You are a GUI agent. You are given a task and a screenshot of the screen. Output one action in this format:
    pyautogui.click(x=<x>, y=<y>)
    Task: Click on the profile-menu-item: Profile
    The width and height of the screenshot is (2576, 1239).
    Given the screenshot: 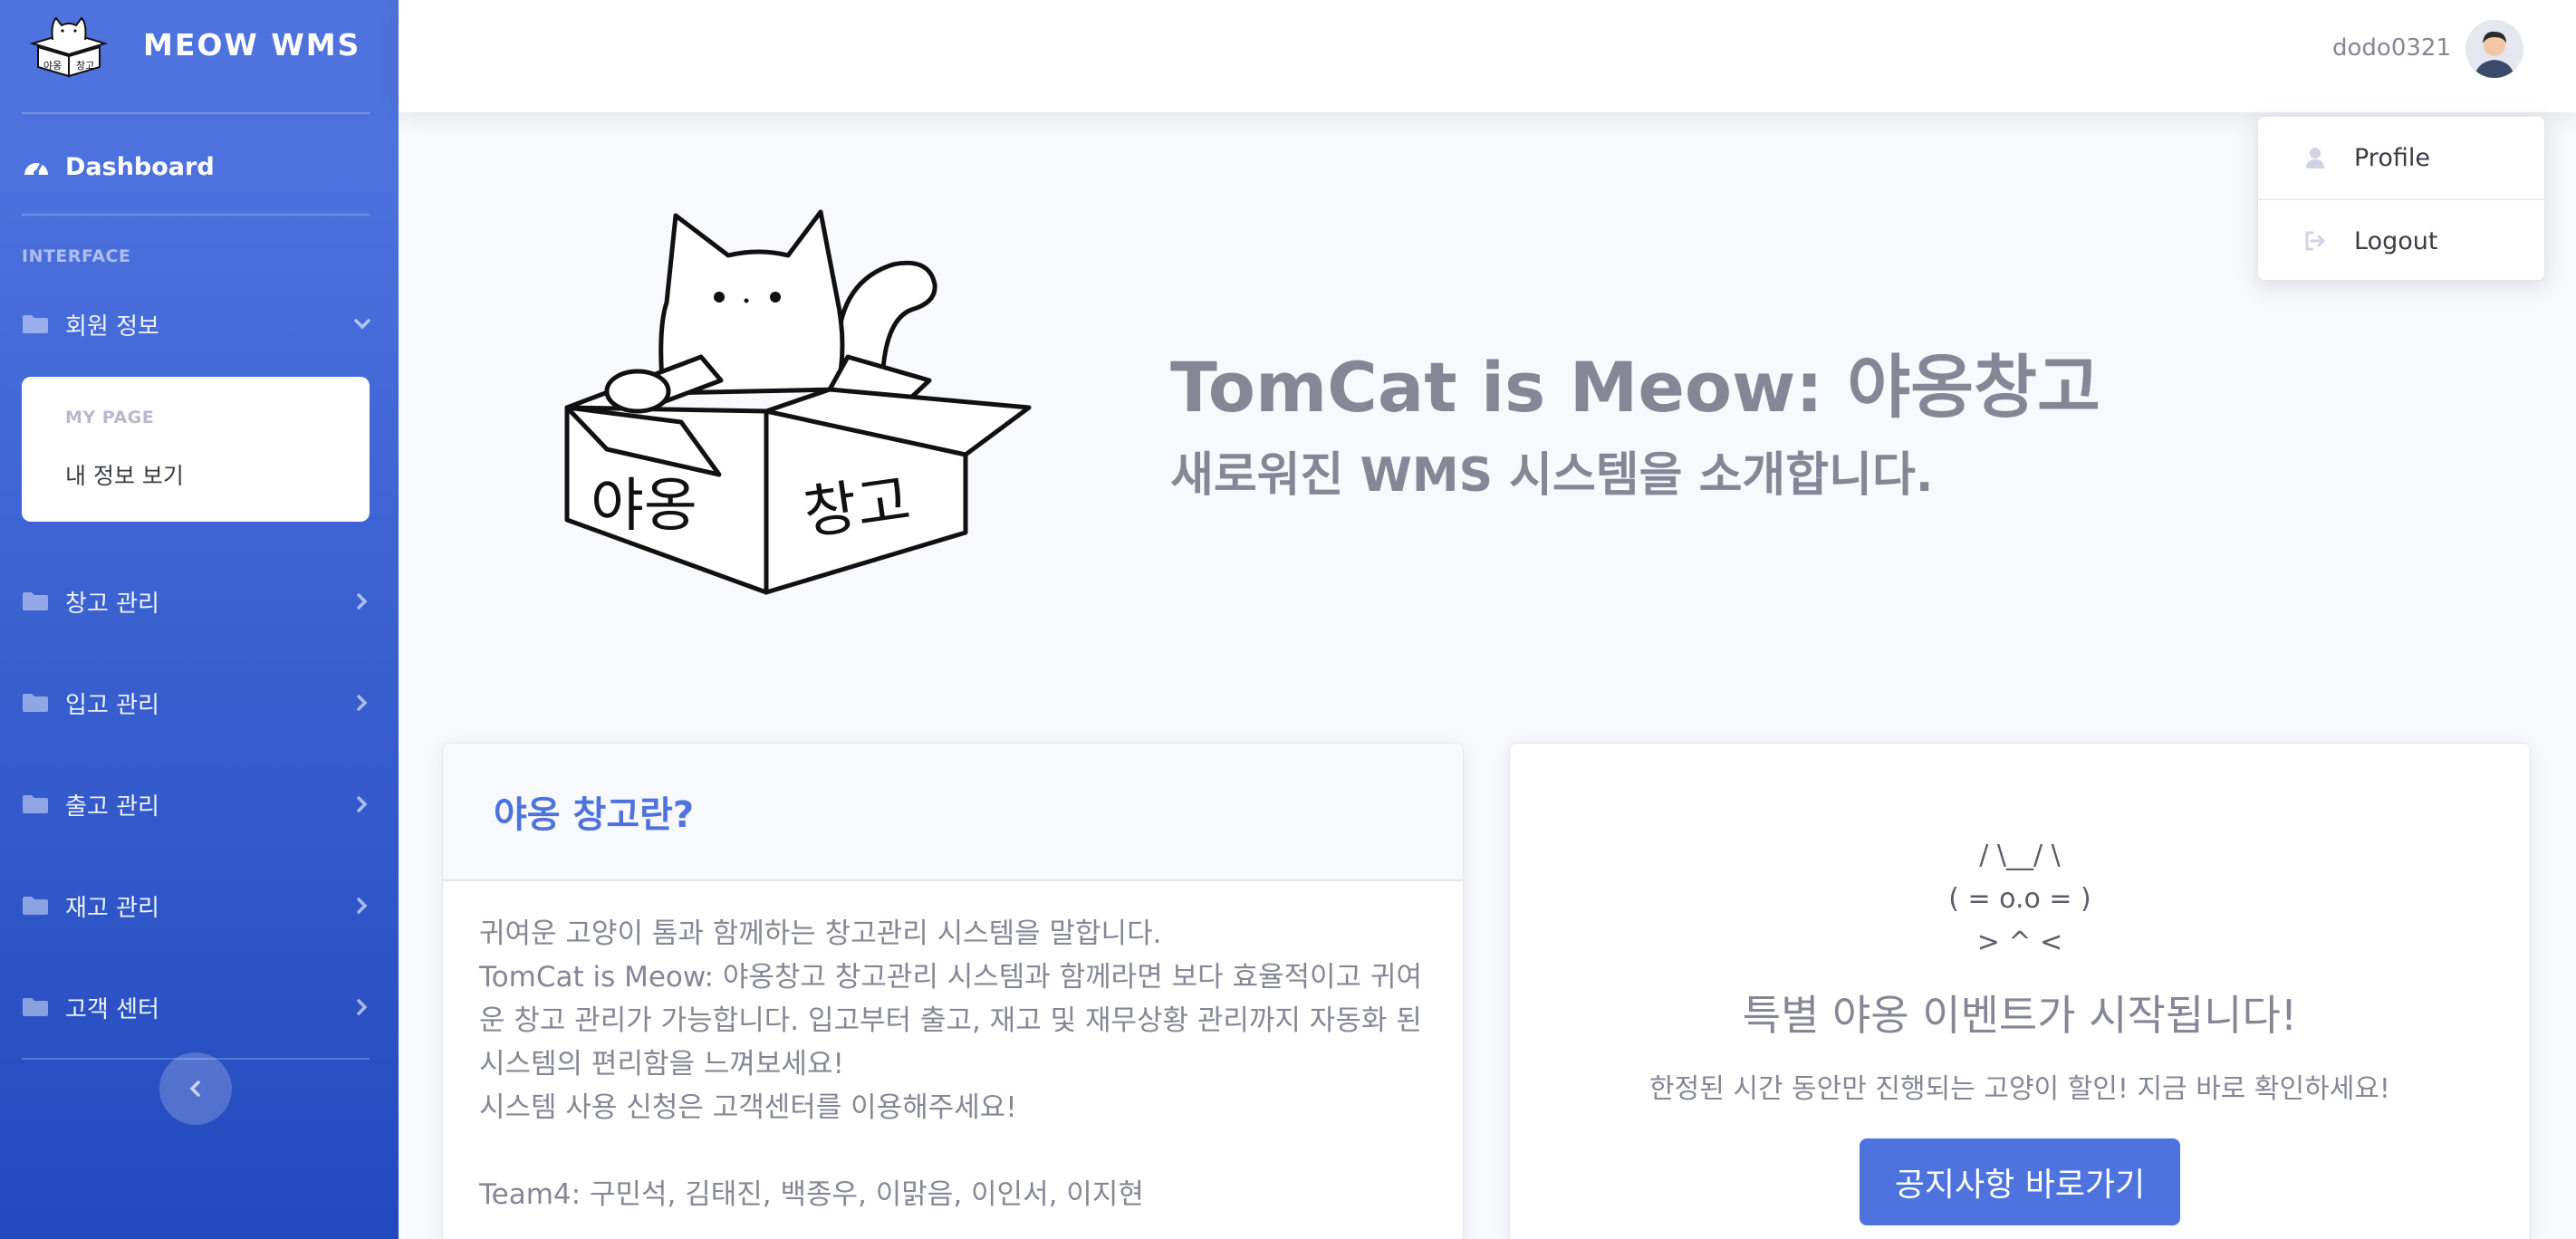 What is the action you would take?
    pyautogui.click(x=2401, y=157)
    